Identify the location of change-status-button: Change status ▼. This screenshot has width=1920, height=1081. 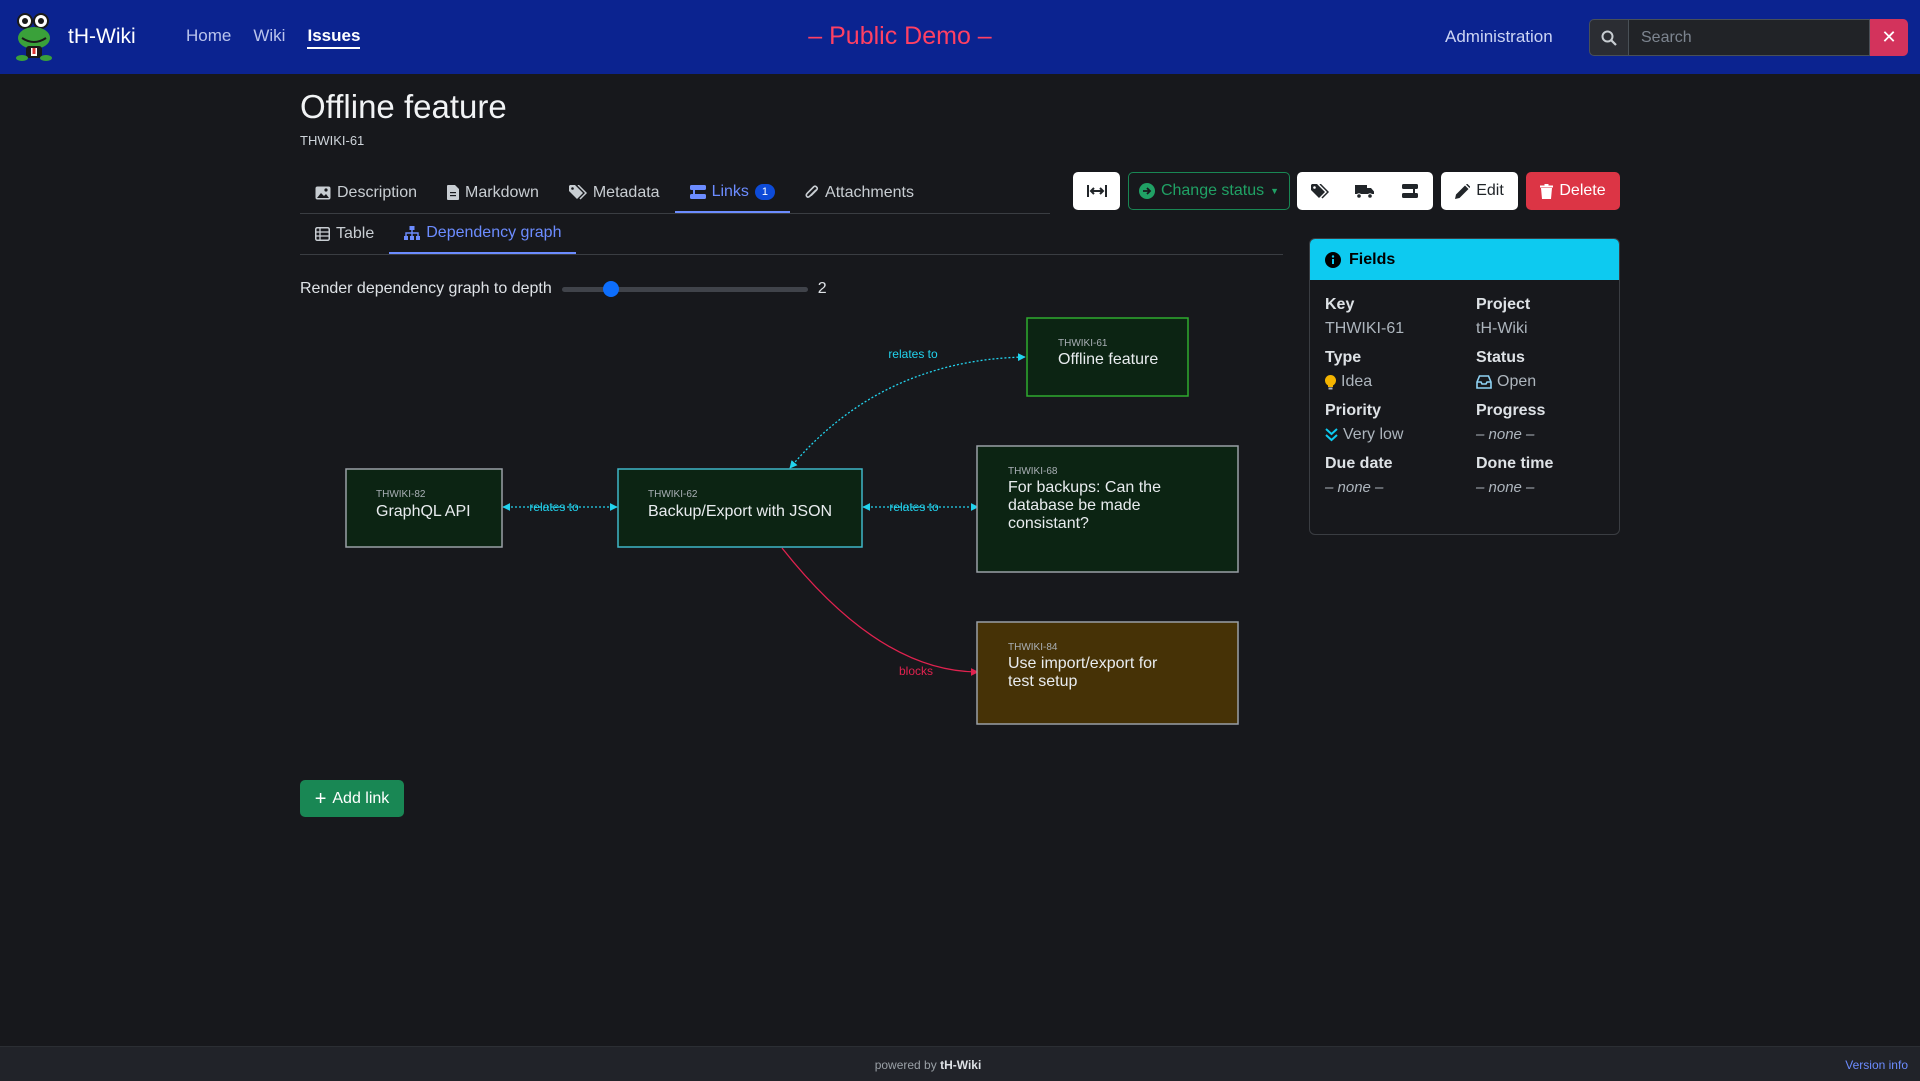
(1209, 191).